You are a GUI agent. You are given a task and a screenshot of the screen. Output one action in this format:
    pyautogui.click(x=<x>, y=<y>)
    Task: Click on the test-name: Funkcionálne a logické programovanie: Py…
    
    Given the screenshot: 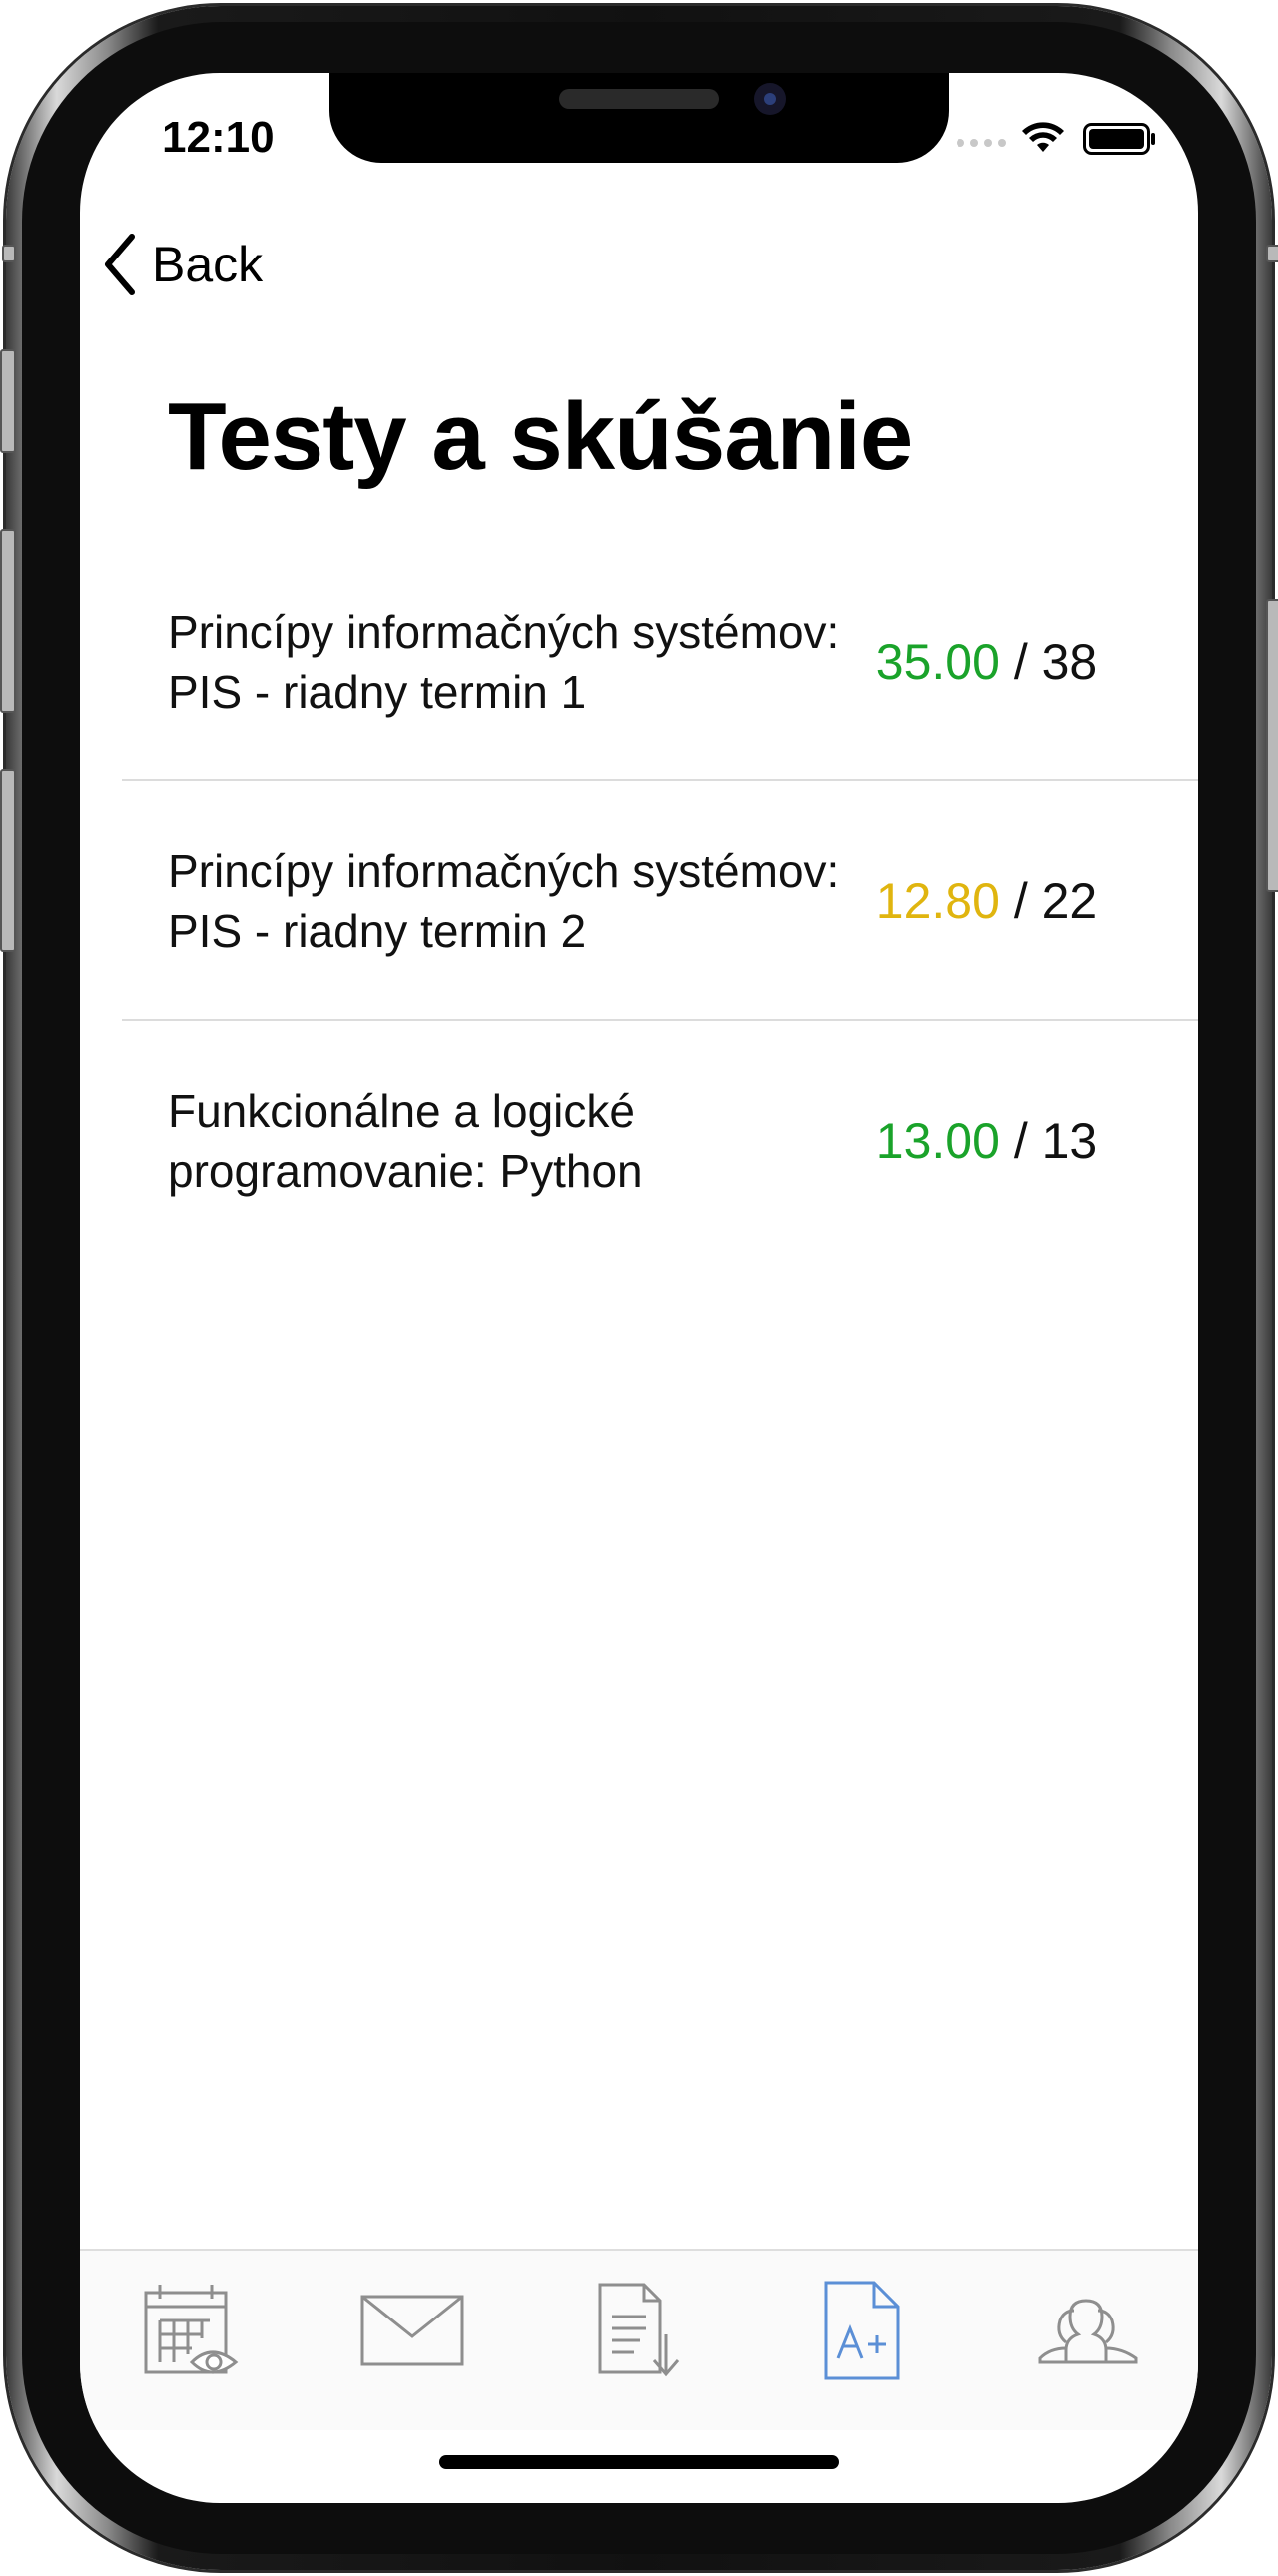 What is the action you would take?
    pyautogui.click(x=405, y=1141)
    